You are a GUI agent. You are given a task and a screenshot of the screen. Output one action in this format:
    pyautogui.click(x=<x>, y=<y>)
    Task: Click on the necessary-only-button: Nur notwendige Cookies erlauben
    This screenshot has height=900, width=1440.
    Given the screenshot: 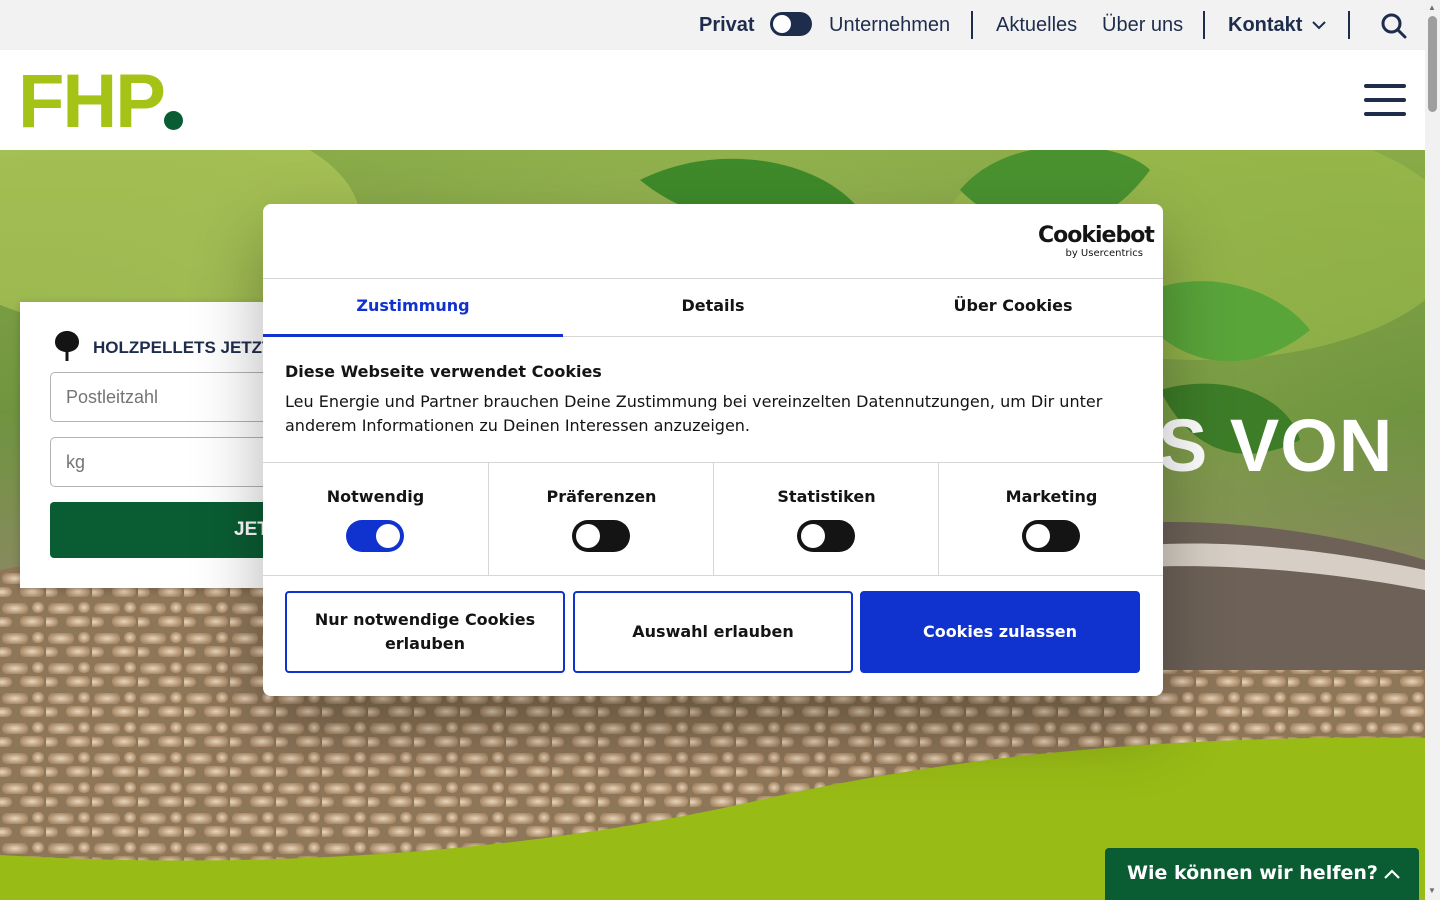 What is the action you would take?
    pyautogui.click(x=425, y=632)
    